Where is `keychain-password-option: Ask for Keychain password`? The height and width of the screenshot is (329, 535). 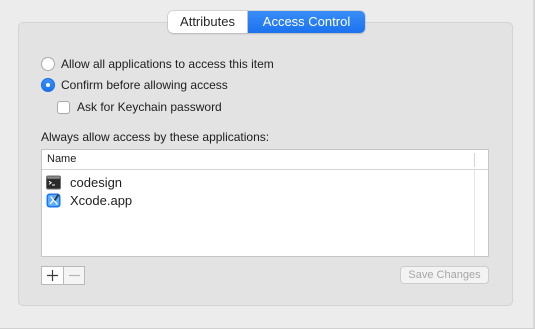 keychain-password-option: Ask for Keychain password is located at coordinates (139, 107).